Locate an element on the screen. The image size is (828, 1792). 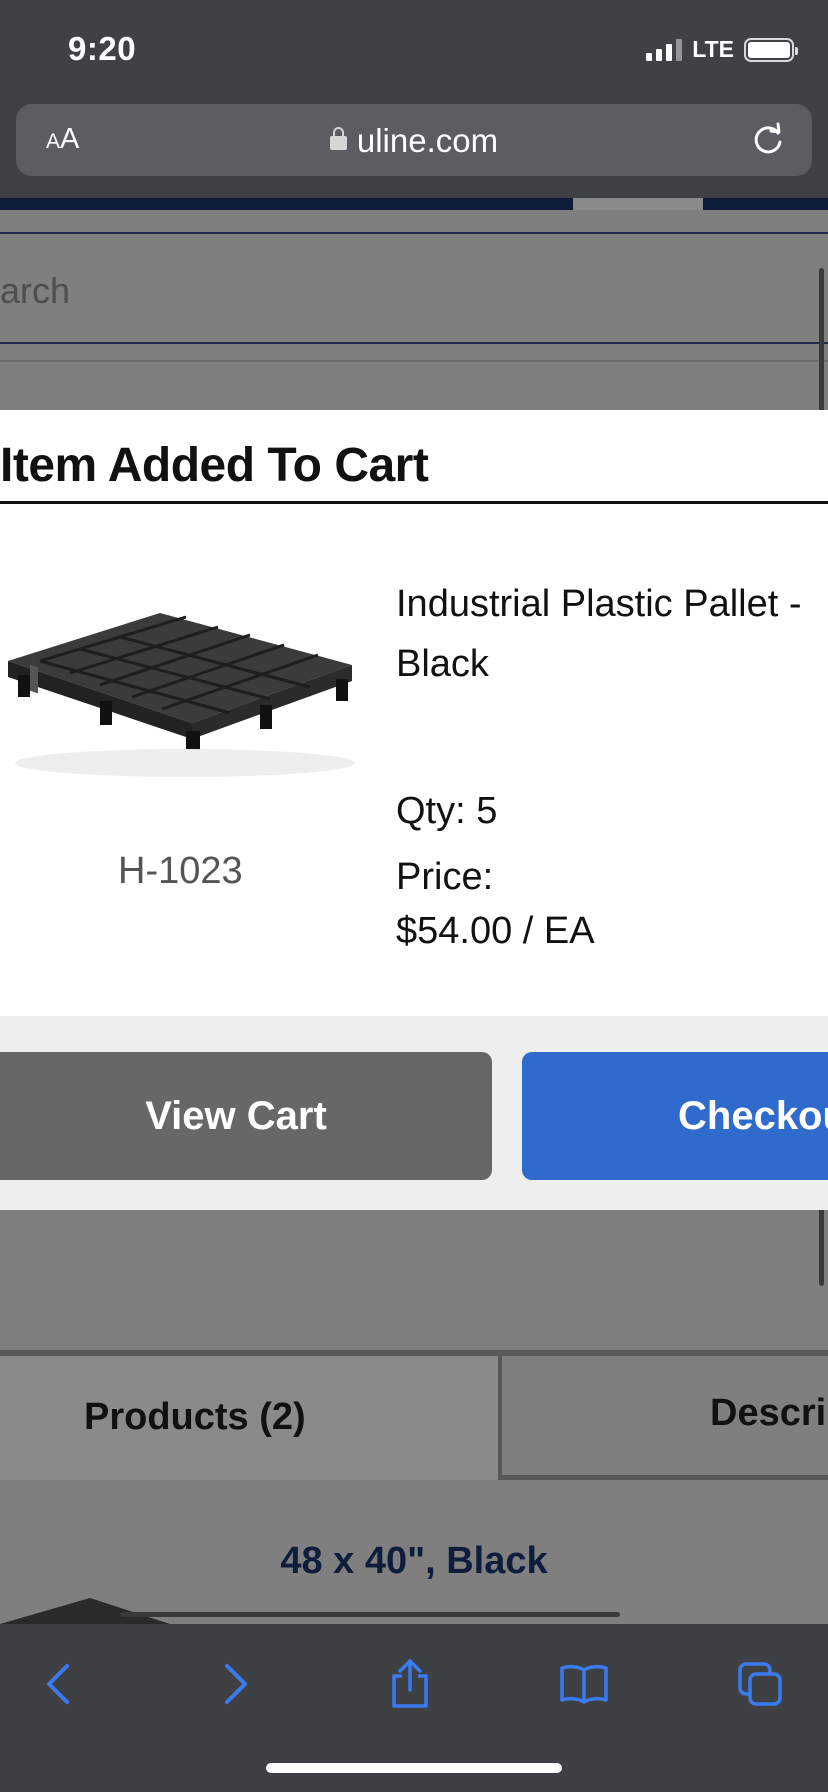
share-icon is located at coordinates (410, 1684).